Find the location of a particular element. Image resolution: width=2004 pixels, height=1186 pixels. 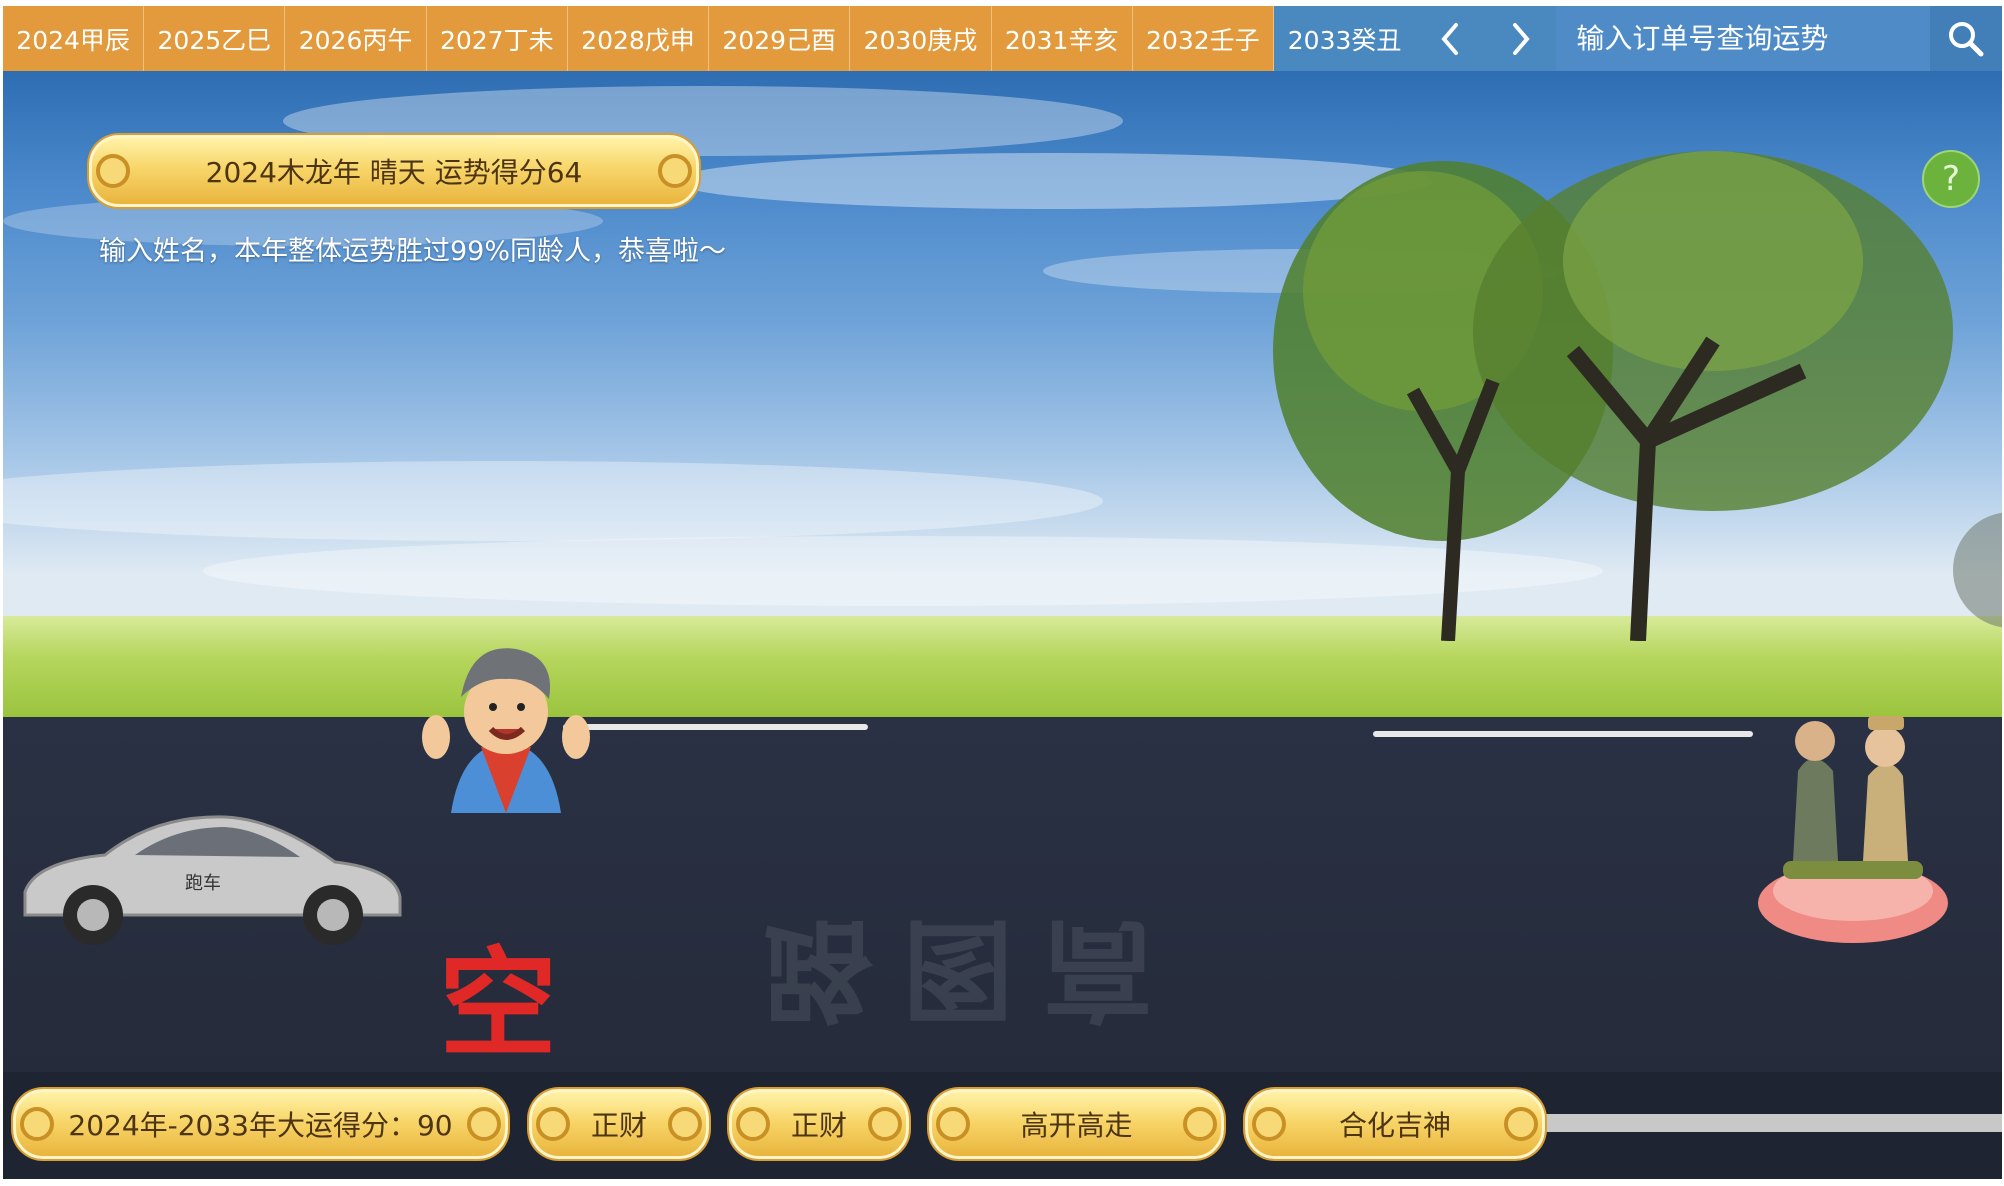

year-tab-2028: 2028戊申 is located at coordinates (638, 38).